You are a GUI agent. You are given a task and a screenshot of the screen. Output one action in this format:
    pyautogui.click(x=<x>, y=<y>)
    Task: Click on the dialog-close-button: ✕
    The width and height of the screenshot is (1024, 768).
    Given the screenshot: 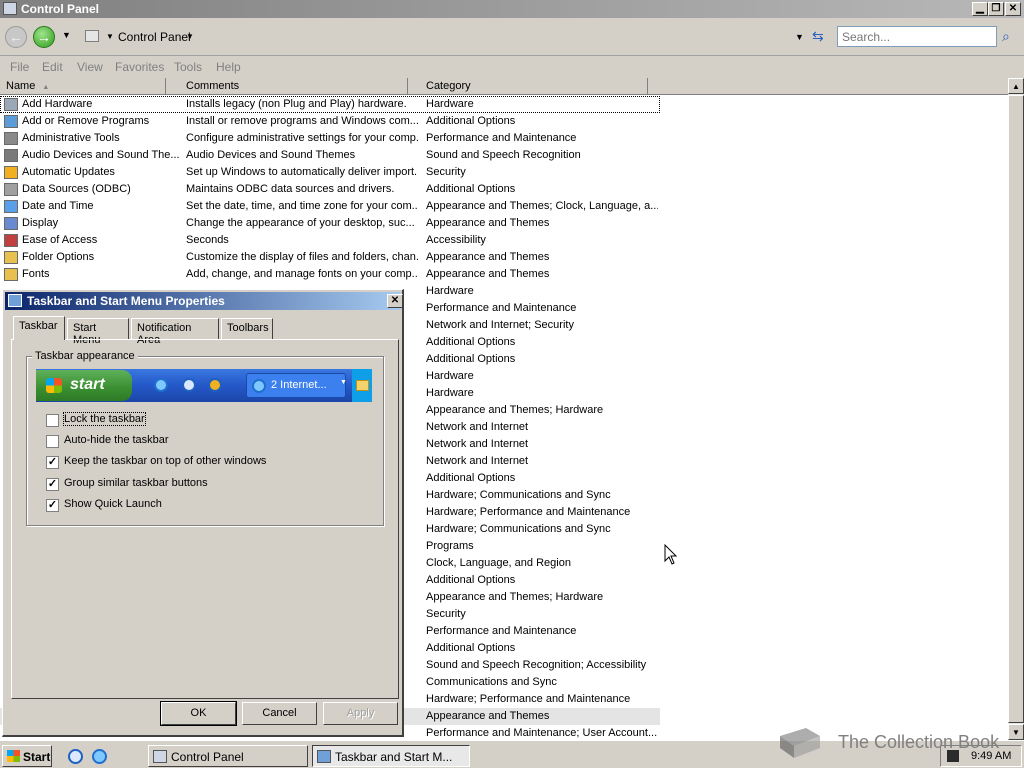 What is the action you would take?
    pyautogui.click(x=395, y=301)
    